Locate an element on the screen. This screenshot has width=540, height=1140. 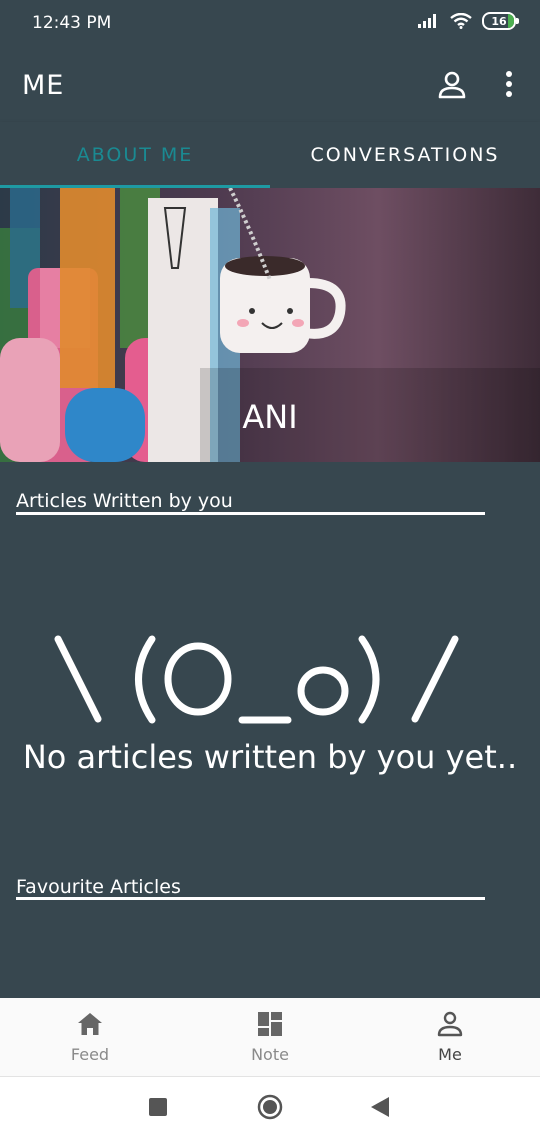
tab-bar: ABOUT ME CONVERSATIONS is located at coordinates (270, 155).